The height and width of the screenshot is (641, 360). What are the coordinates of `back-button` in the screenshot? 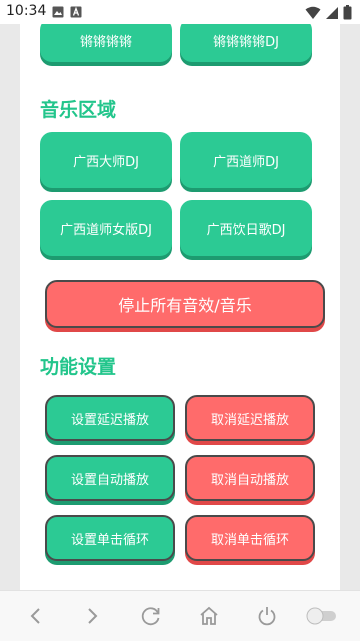 It's located at (35, 616).